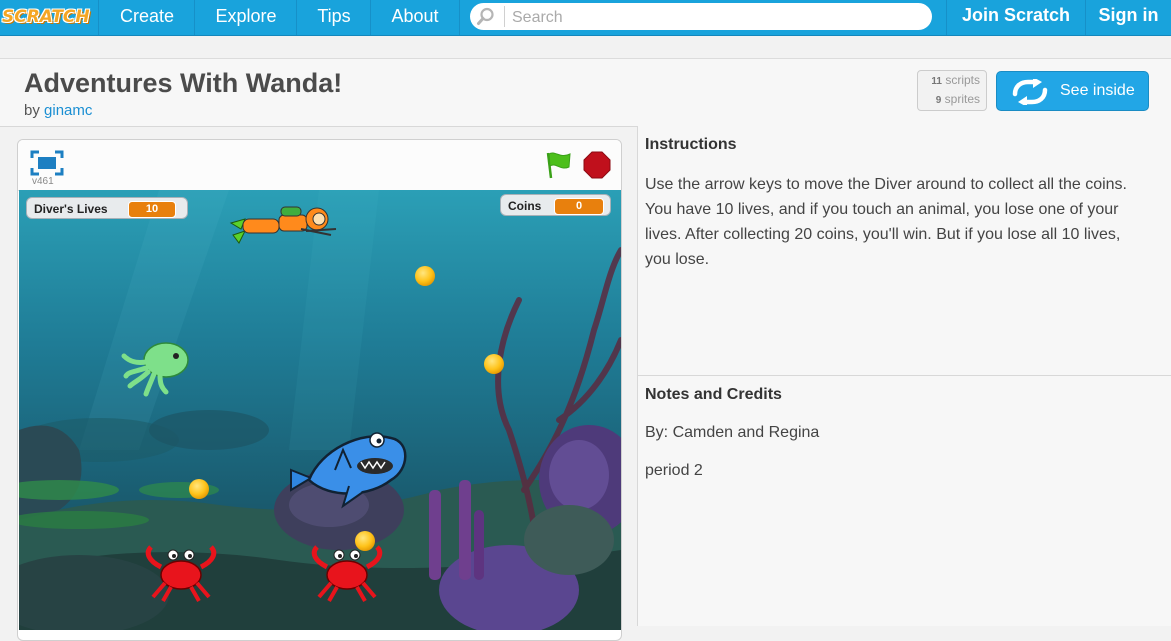 The image size is (1171, 641). Describe the element at coordinates (490, 16) in the screenshot. I see `search-icon` at that location.